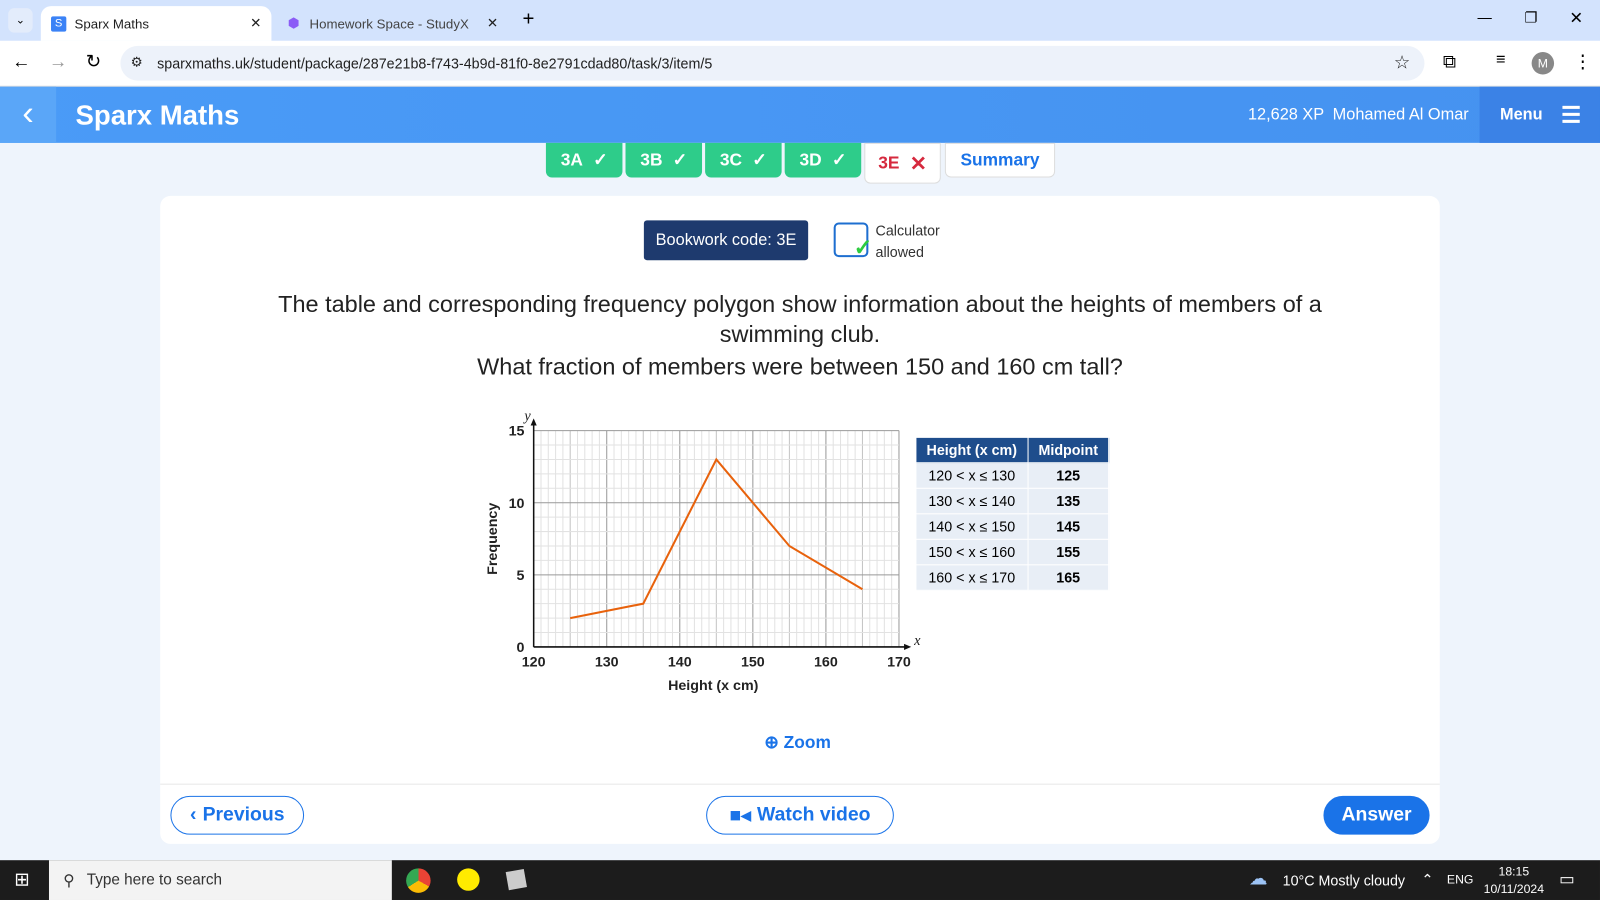 The height and width of the screenshot is (900, 1600). What do you see at coordinates (20, 20) in the screenshot?
I see `tab-search-button: ⌄` at bounding box center [20, 20].